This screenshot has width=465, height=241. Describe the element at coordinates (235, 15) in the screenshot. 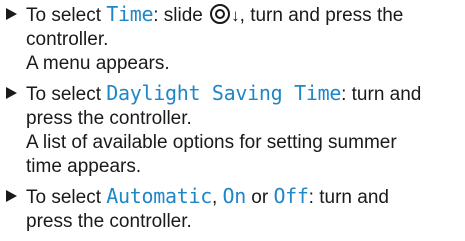

I see `arrow-down-icon: ↓` at that location.